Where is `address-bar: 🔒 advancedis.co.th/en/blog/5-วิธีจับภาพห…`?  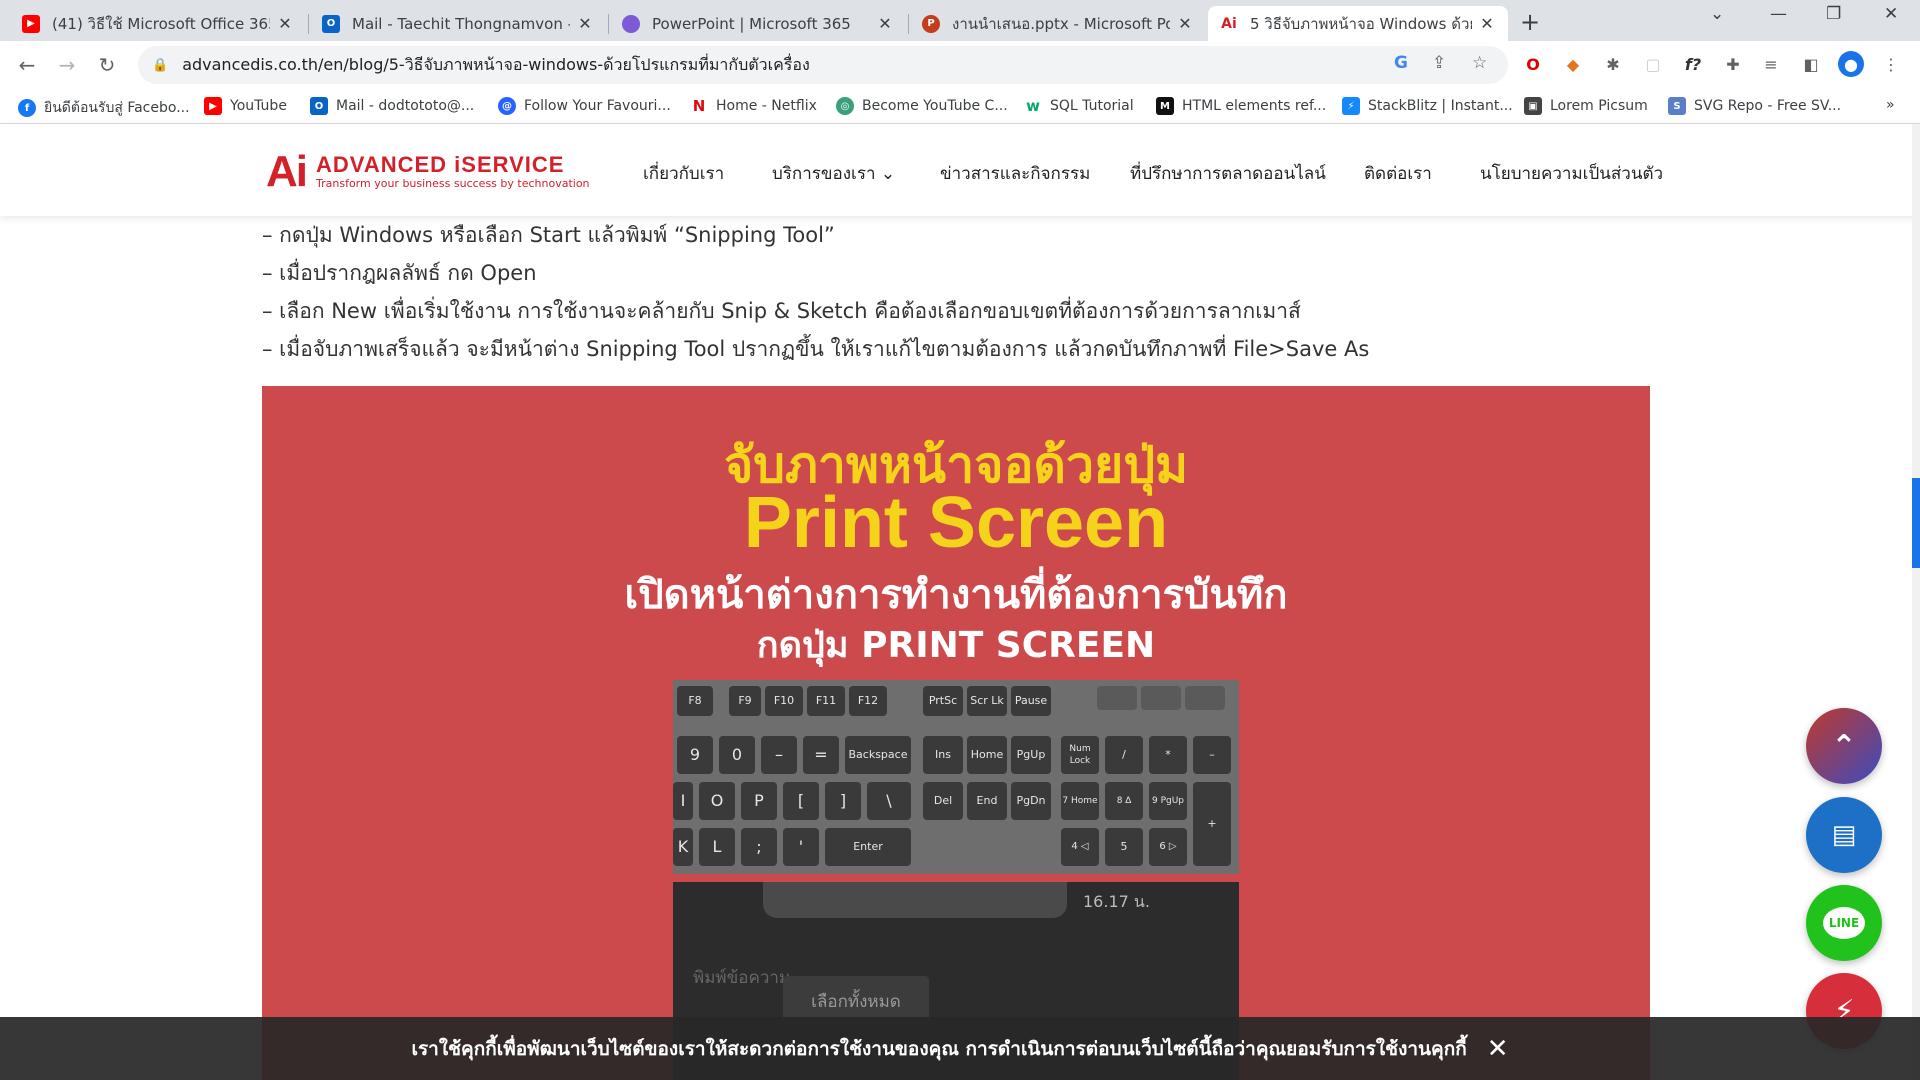 address-bar: 🔒 advancedis.co.th/en/blog/5-วิธีจับภาพห… is located at coordinates (823, 65).